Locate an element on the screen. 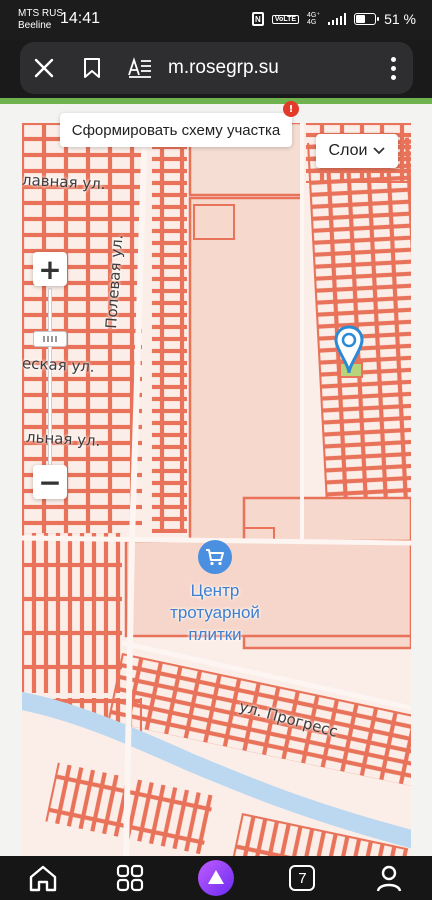 The width and height of the screenshot is (432, 900). zoom-in-button: + is located at coordinates (50, 269).